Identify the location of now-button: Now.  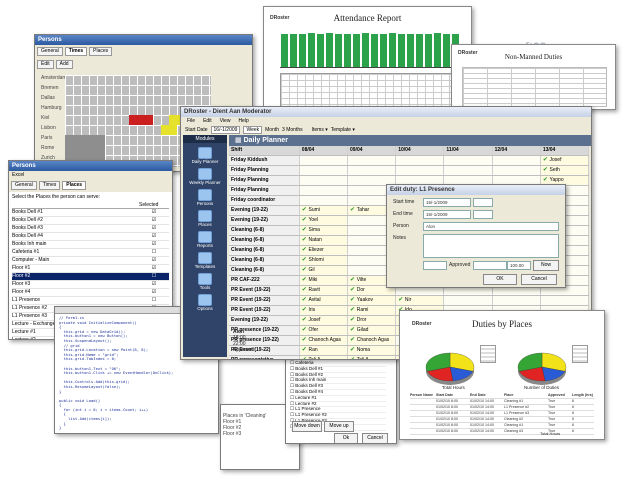
(546, 265).